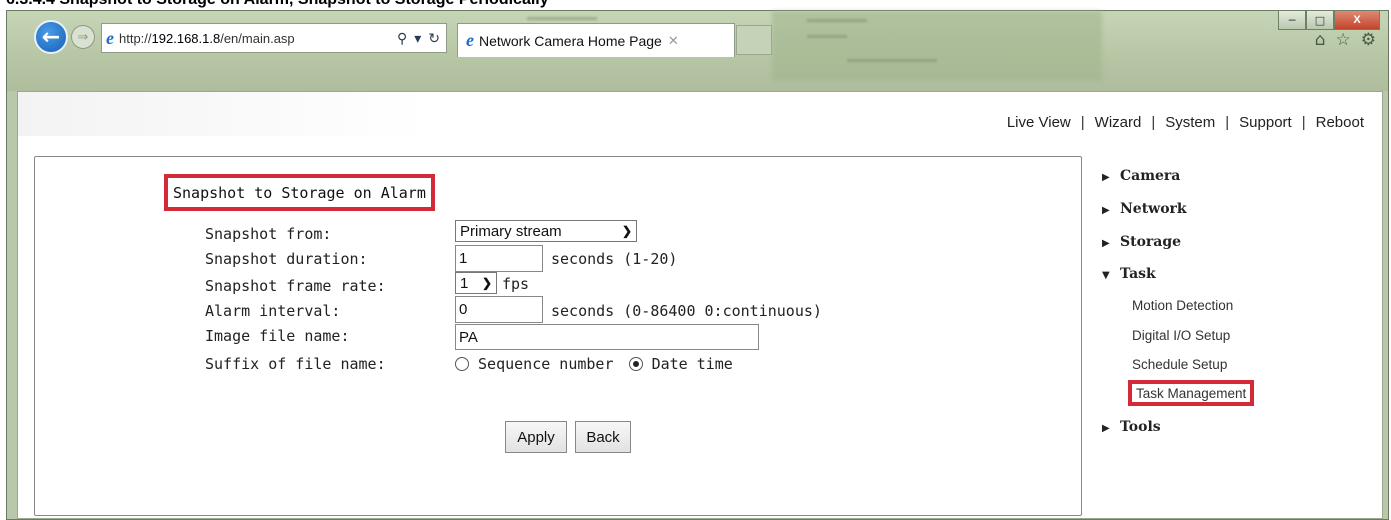  I want to click on refresh-icon: ↻, so click(434, 38).